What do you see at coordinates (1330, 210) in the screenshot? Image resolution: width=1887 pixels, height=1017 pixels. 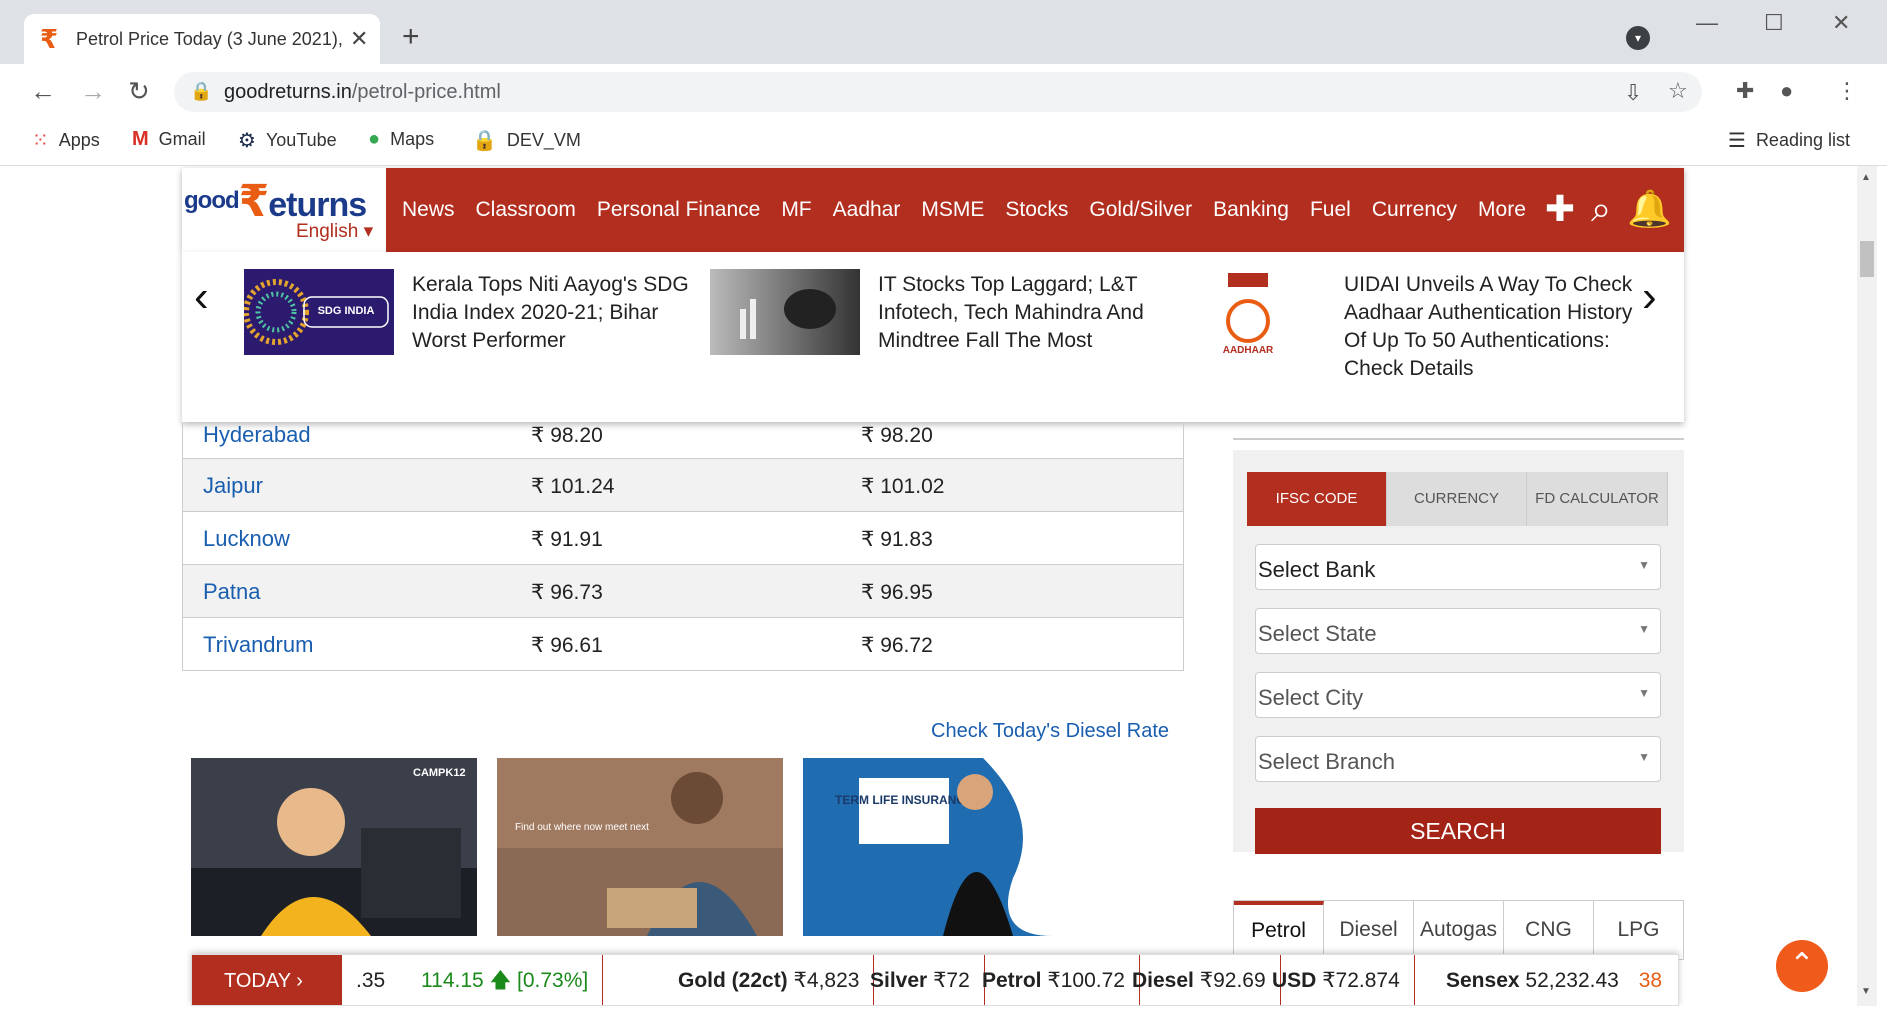 I see `nav-fuel: Fuel` at bounding box center [1330, 210].